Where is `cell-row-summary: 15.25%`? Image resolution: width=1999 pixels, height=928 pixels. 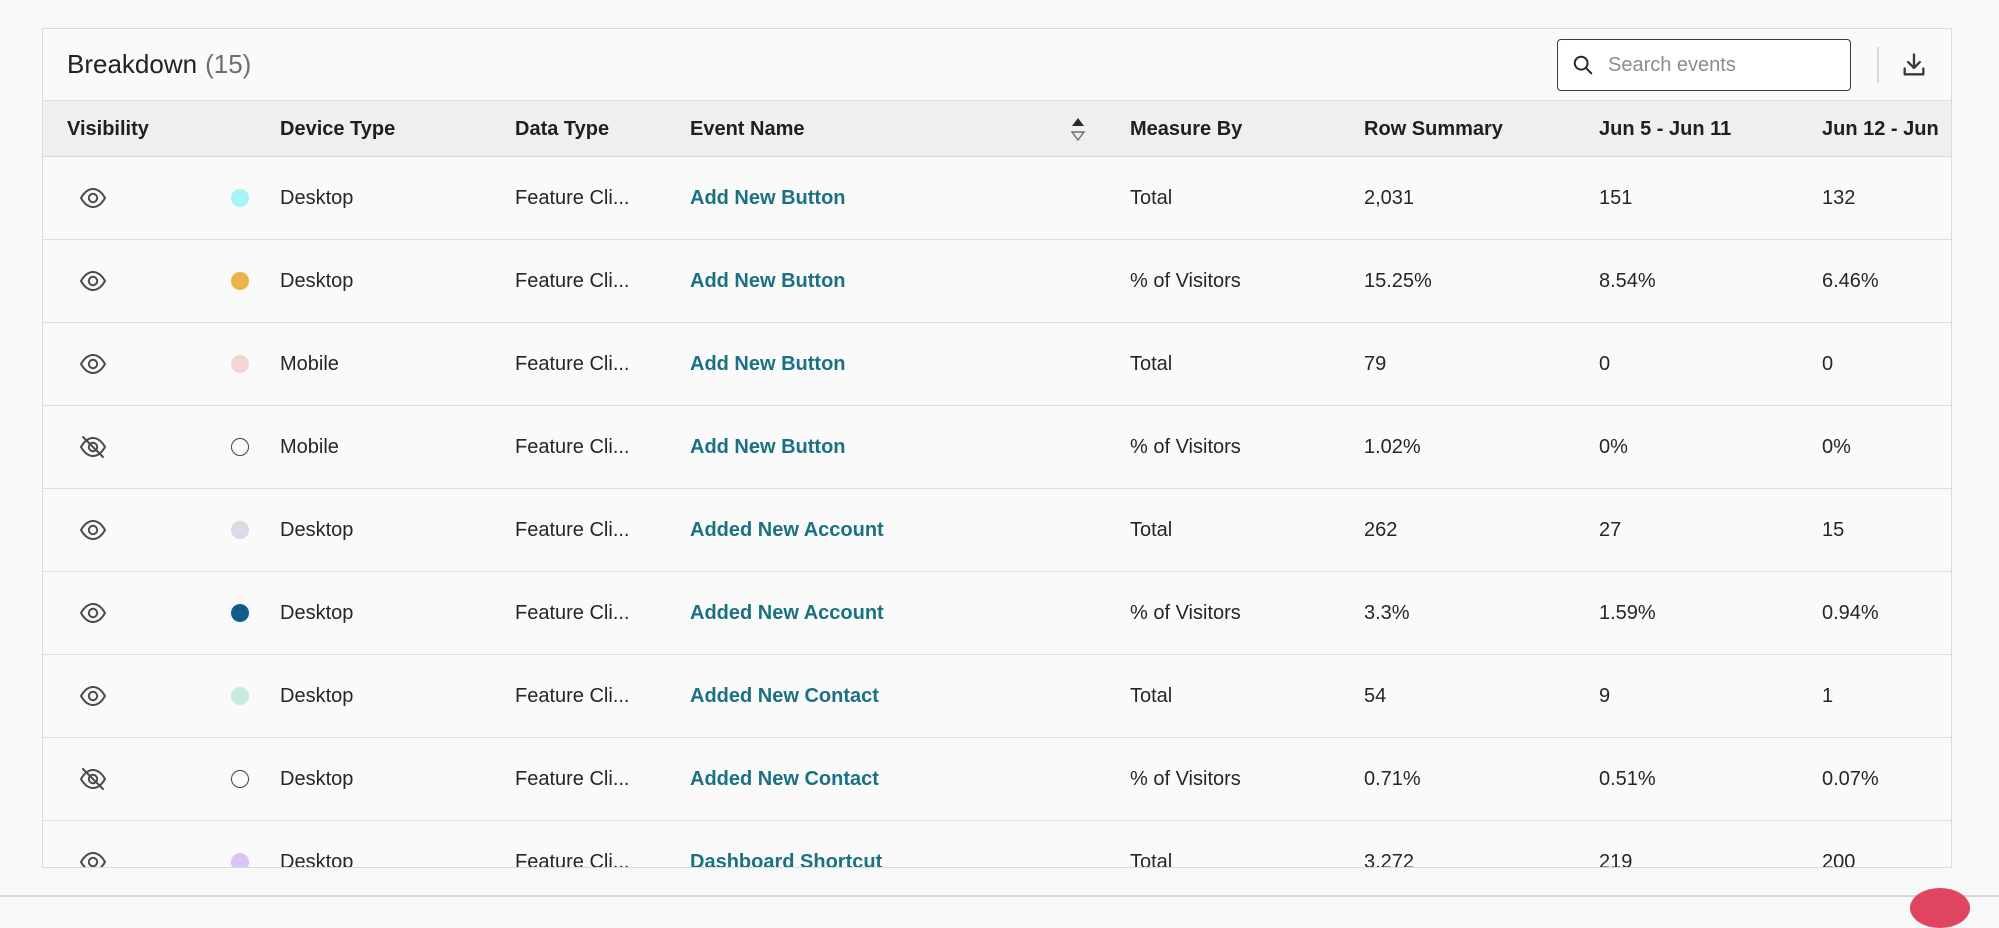 cell-row-summary: 15.25% is located at coordinates (1398, 281).